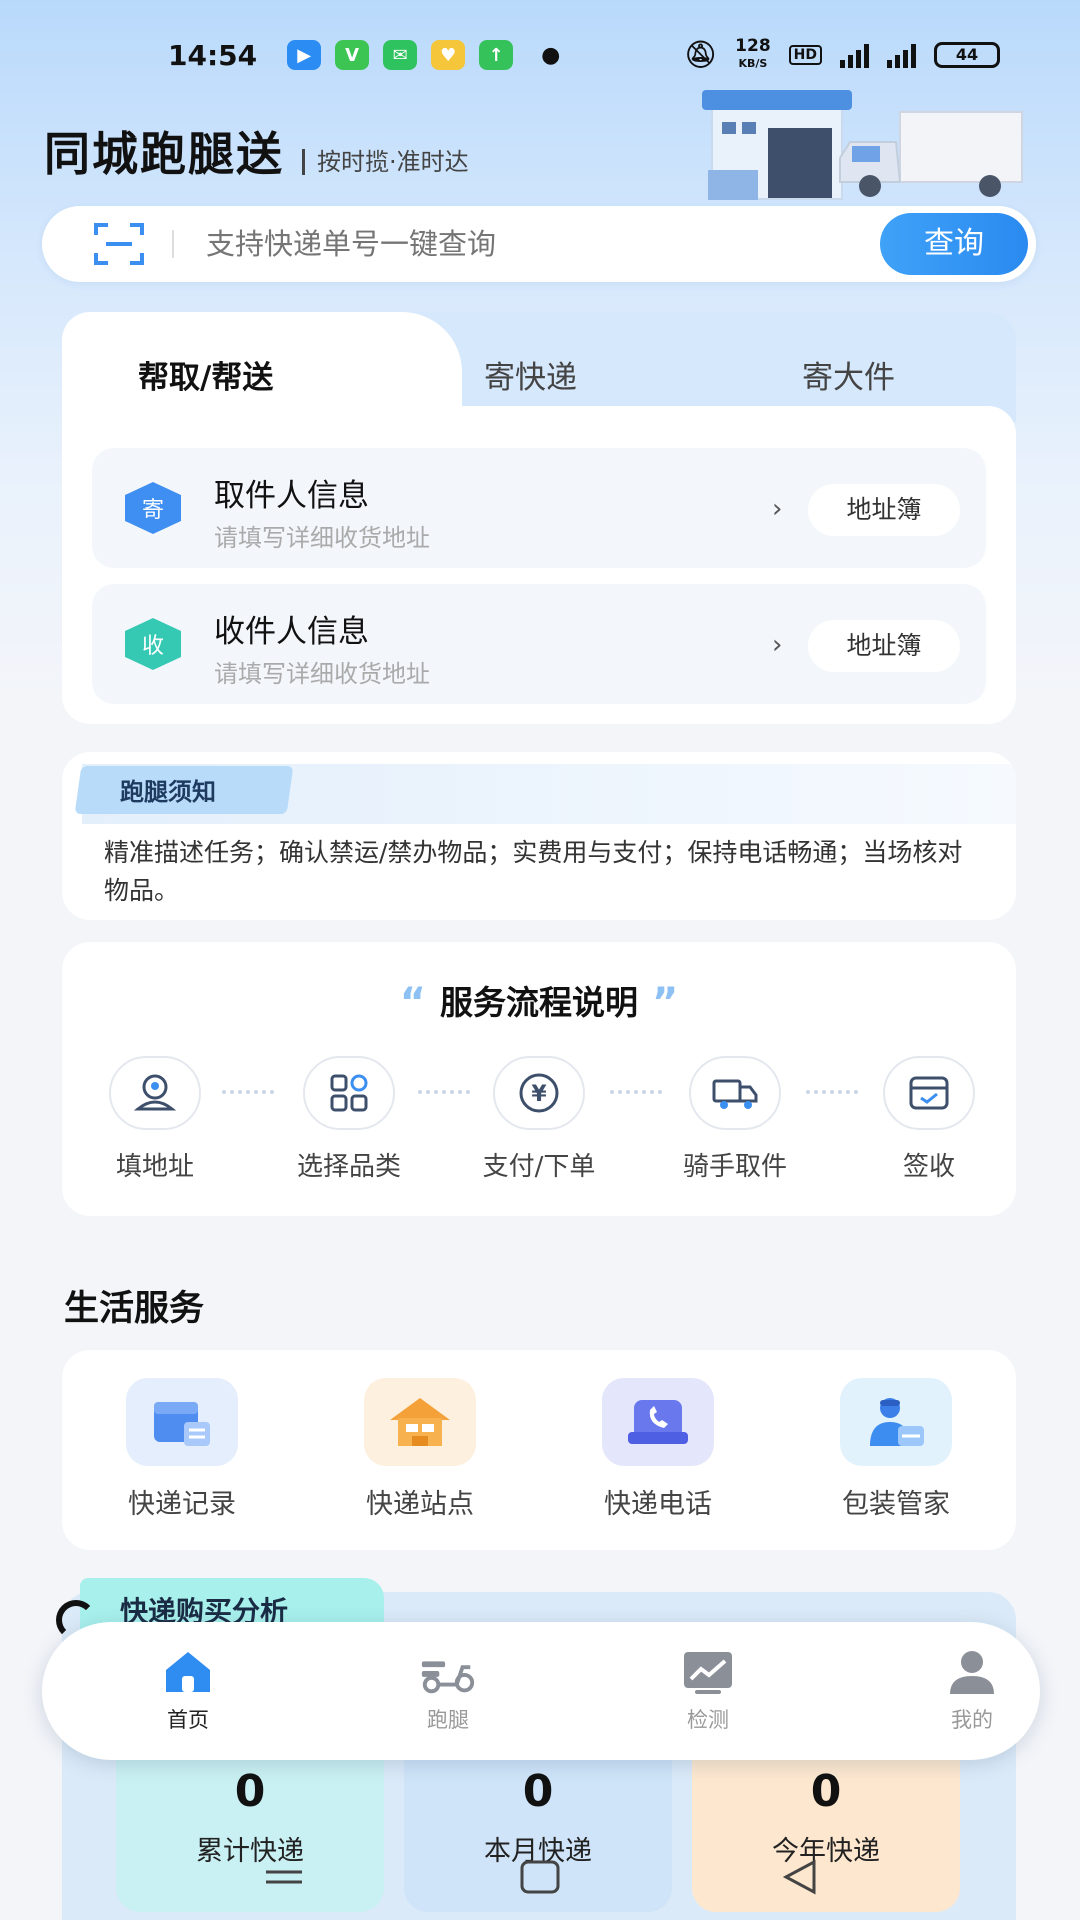 Image resolution: width=1080 pixels, height=1920 pixels. I want to click on sender-title: 取件人信息, so click(291, 496).